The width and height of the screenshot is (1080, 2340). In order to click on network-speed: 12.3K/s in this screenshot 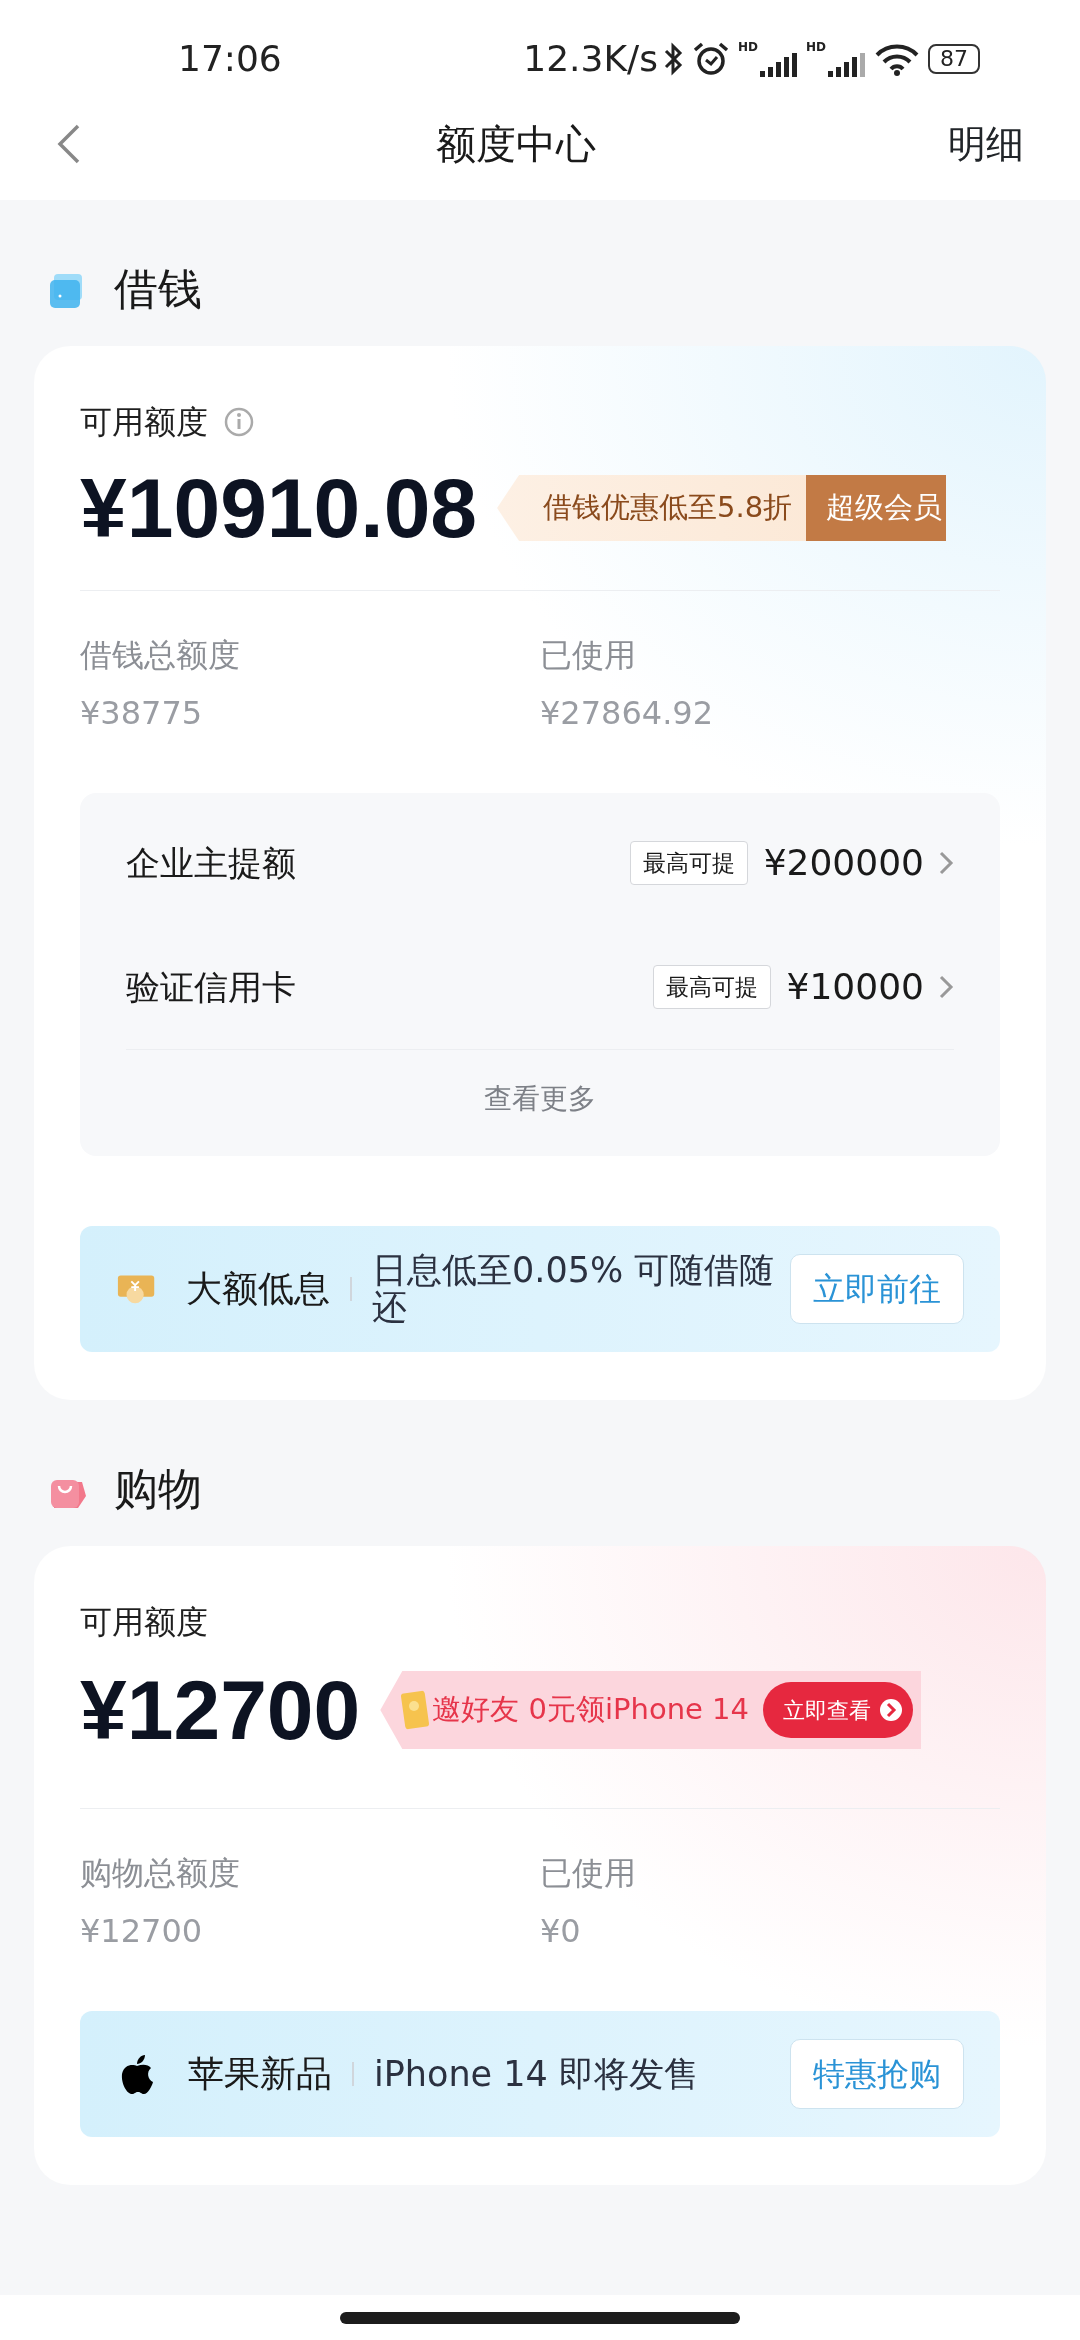, I will do `click(590, 59)`.